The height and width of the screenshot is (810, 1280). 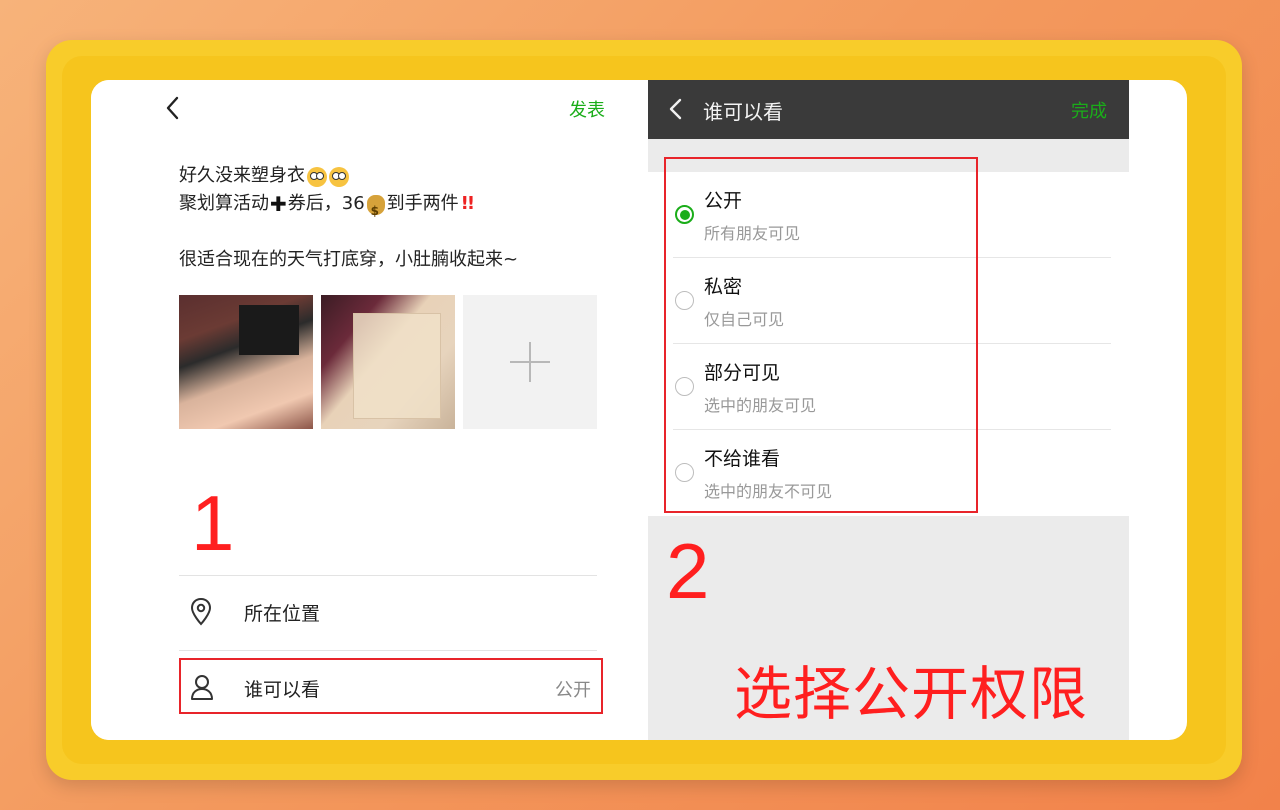 What do you see at coordinates (375, 210) in the screenshot?
I see `money-bag-emoji-icon` at bounding box center [375, 210].